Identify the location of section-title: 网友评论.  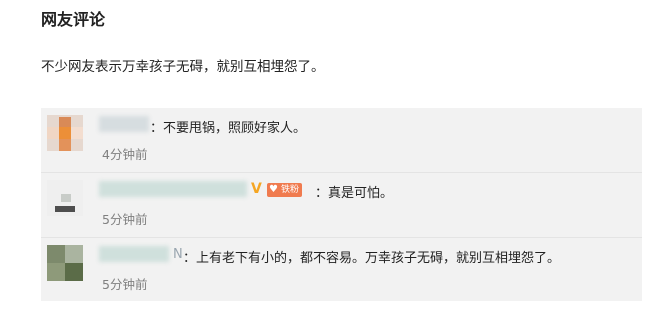
(73, 19).